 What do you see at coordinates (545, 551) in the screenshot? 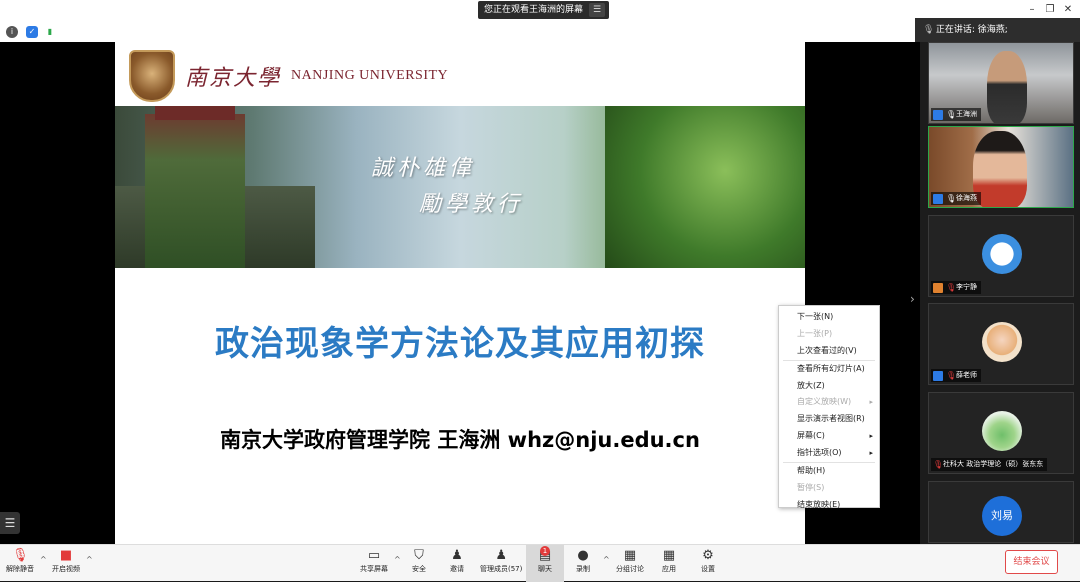
I see `chat-badge: 1` at bounding box center [545, 551].